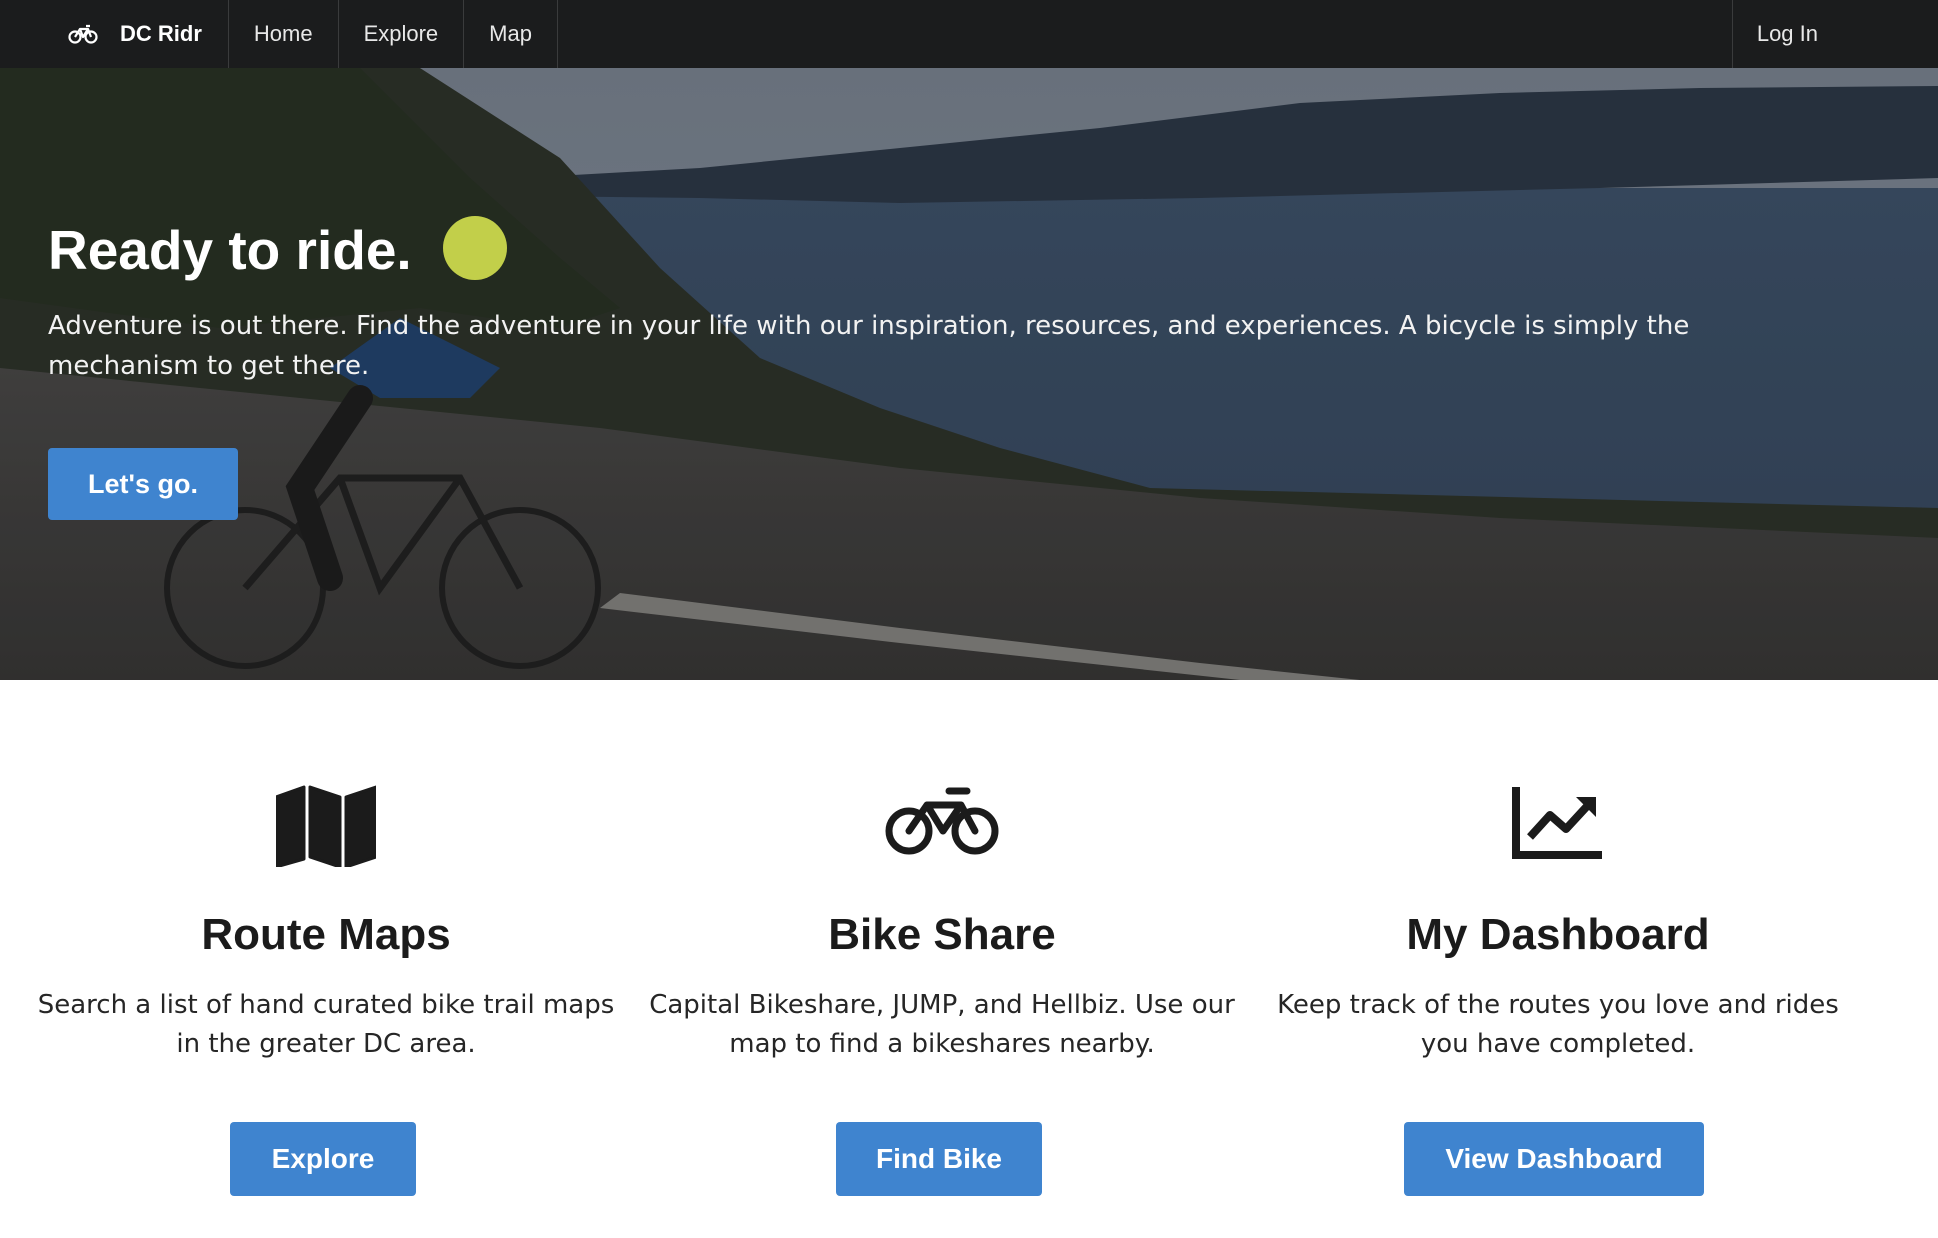  Describe the element at coordinates (402, 34) in the screenshot. I see `nav-explore: Explore` at that location.